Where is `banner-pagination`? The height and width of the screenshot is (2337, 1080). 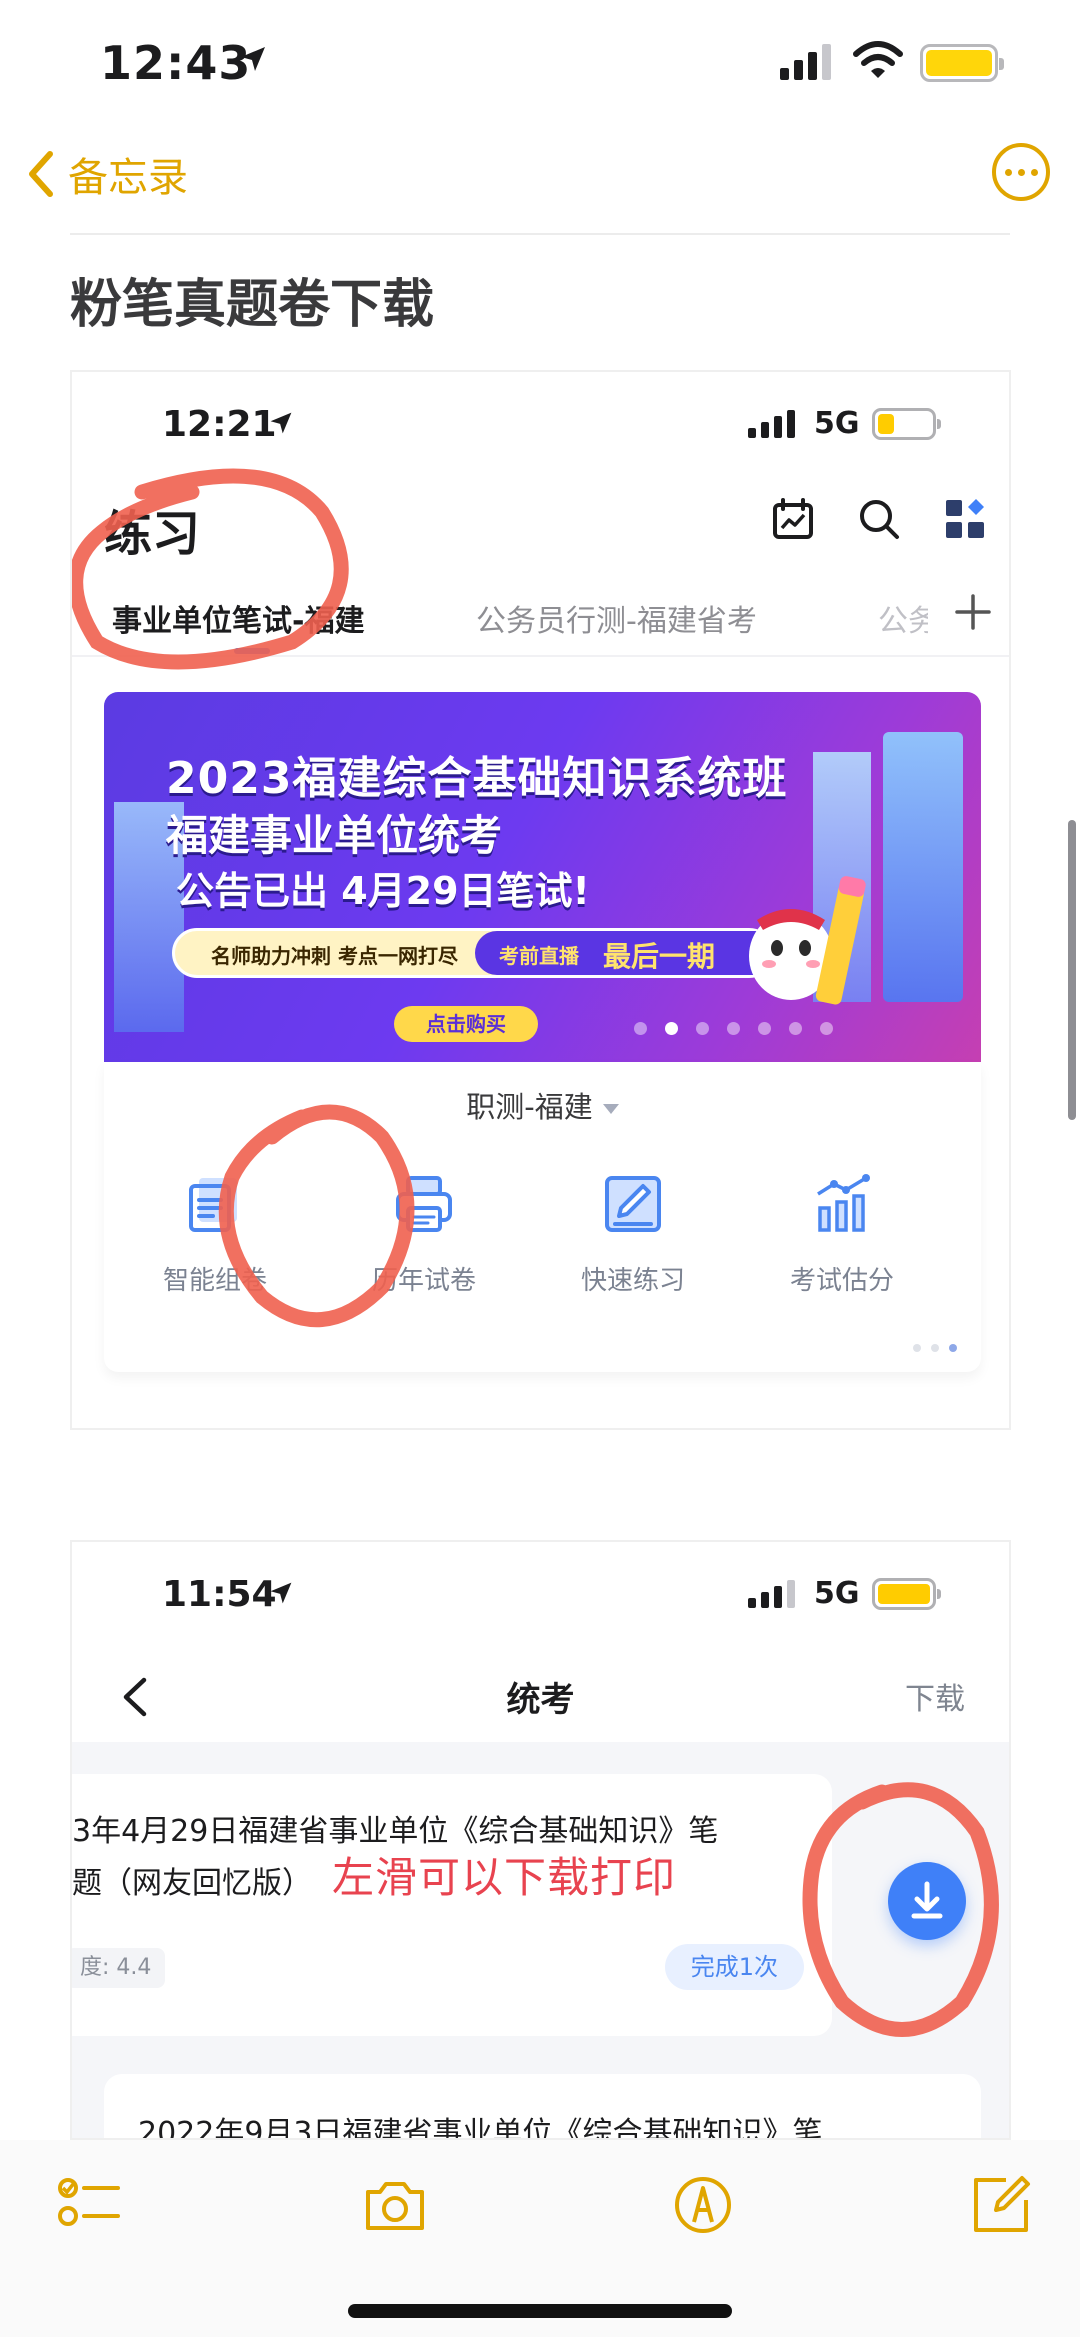
banner-pagination is located at coordinates (733, 1028).